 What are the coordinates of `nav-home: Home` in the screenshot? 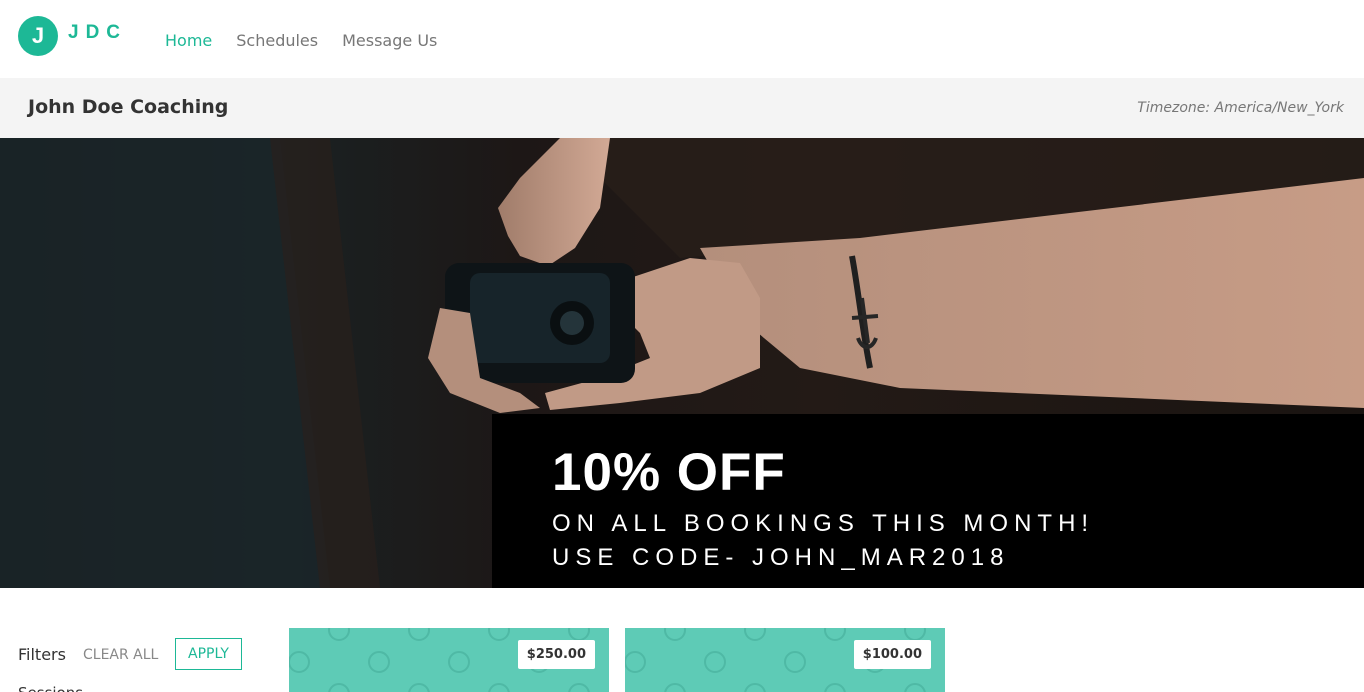 It's located at (188, 40).